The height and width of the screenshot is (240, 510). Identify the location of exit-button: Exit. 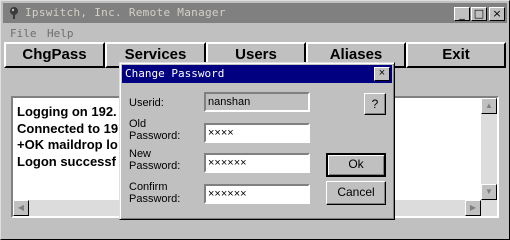
(456, 55).